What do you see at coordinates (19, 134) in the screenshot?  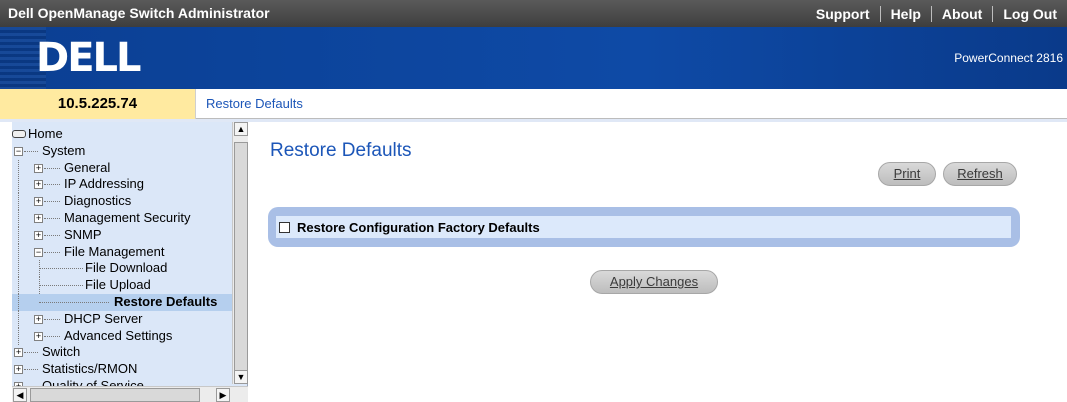 I see `home-icon` at bounding box center [19, 134].